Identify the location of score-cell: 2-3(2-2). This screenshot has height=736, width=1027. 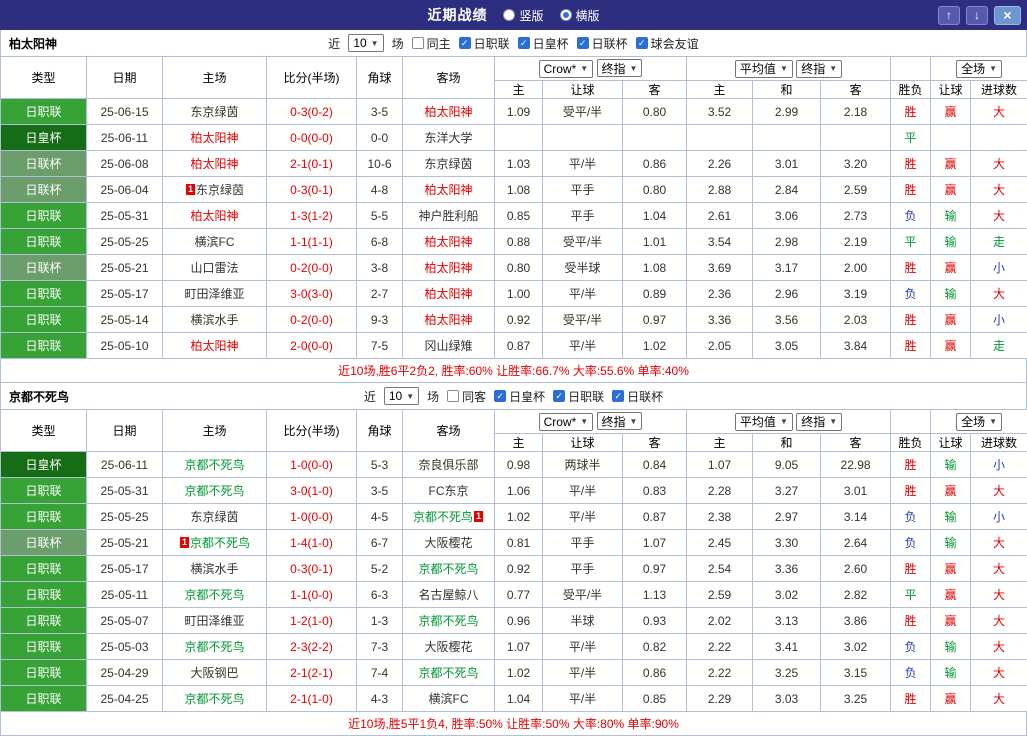
(312, 647).